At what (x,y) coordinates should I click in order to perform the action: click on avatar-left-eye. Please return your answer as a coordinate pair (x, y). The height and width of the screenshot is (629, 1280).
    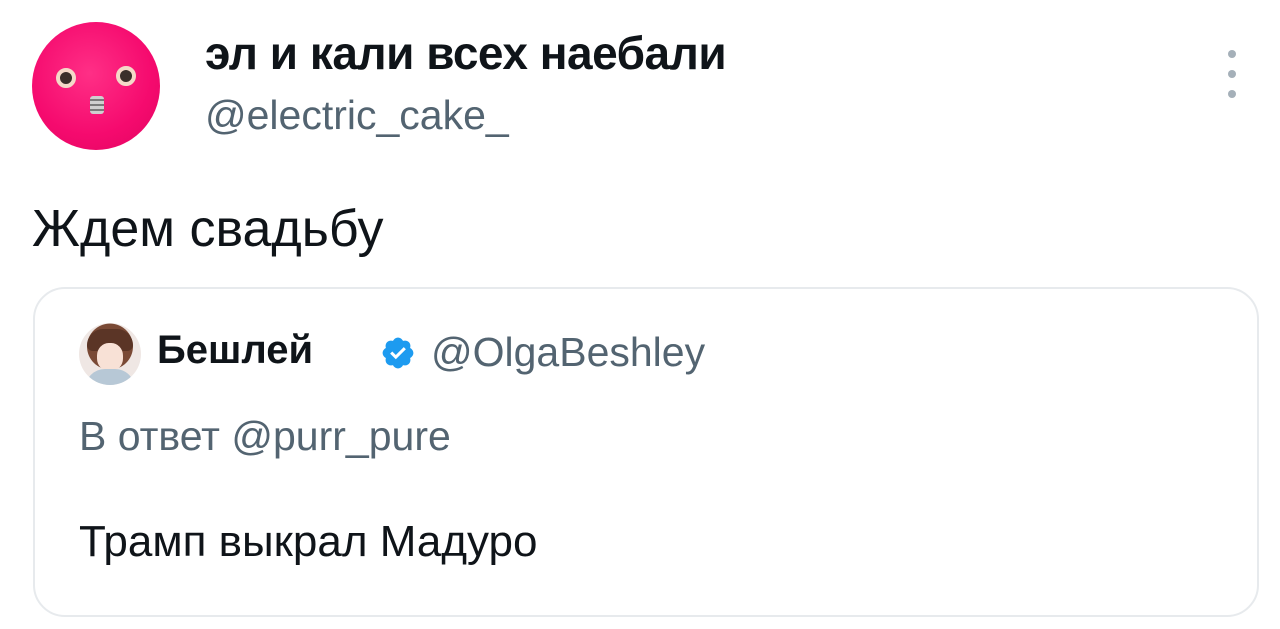
    Looking at the image, I should click on (66, 78).